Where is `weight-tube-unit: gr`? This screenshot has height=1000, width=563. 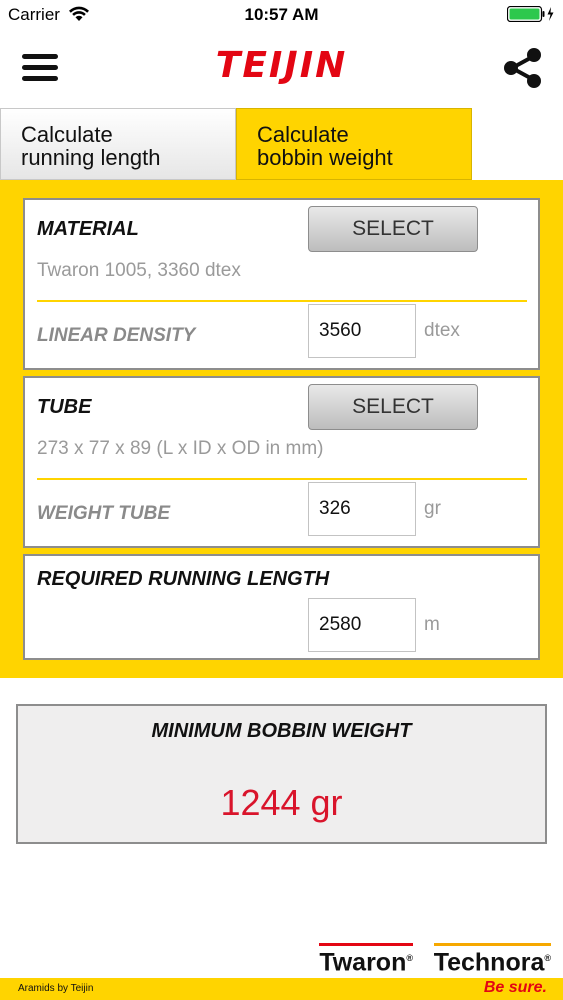 weight-tube-unit: gr is located at coordinates (432, 508).